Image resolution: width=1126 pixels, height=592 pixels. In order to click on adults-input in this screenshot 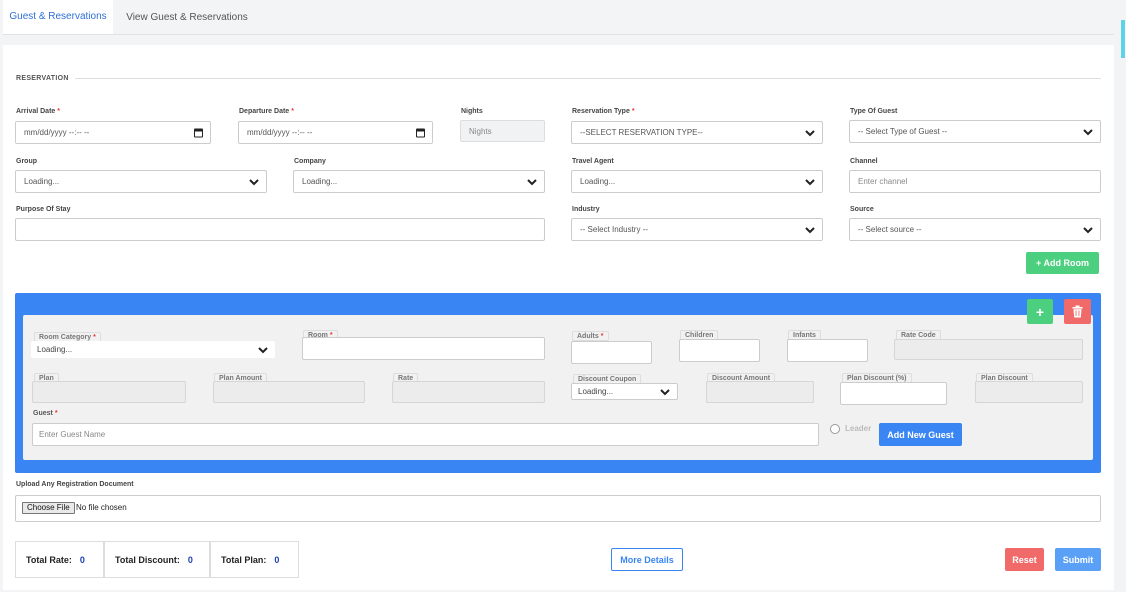, I will do `click(611, 352)`.